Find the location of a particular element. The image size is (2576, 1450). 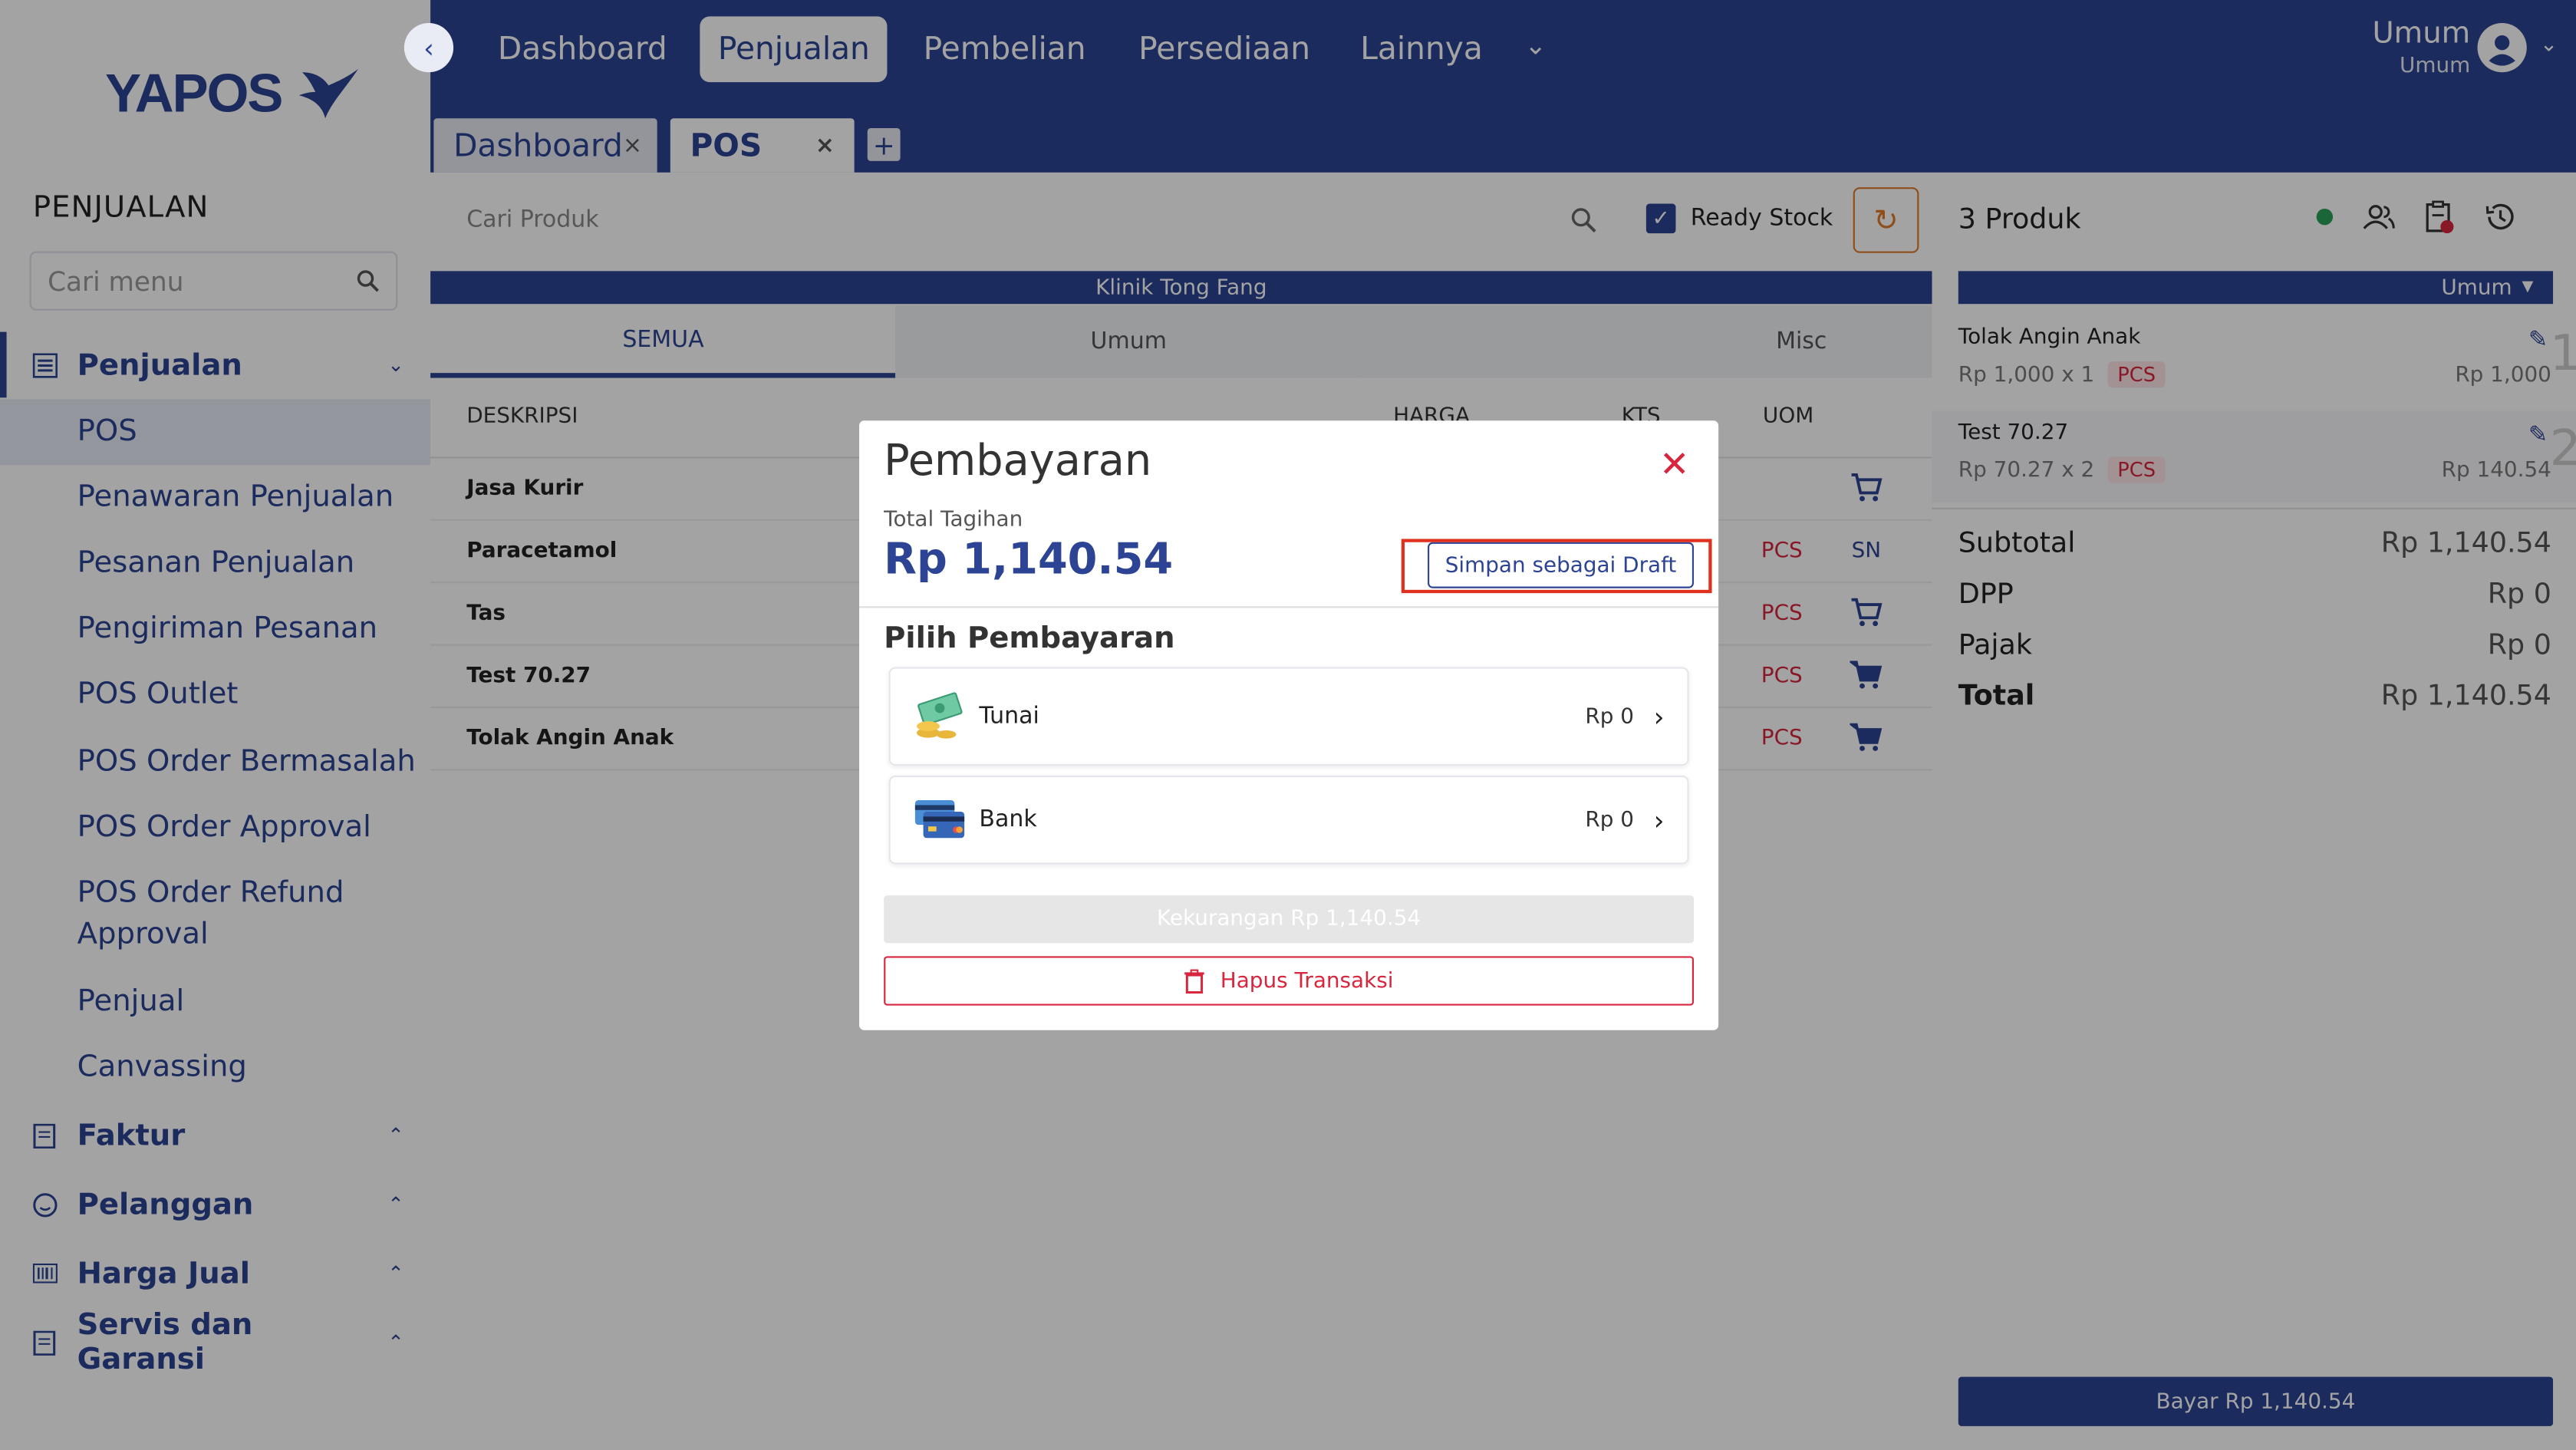

choose-payment-label: Pilih Pembayaran is located at coordinates (1029, 638).